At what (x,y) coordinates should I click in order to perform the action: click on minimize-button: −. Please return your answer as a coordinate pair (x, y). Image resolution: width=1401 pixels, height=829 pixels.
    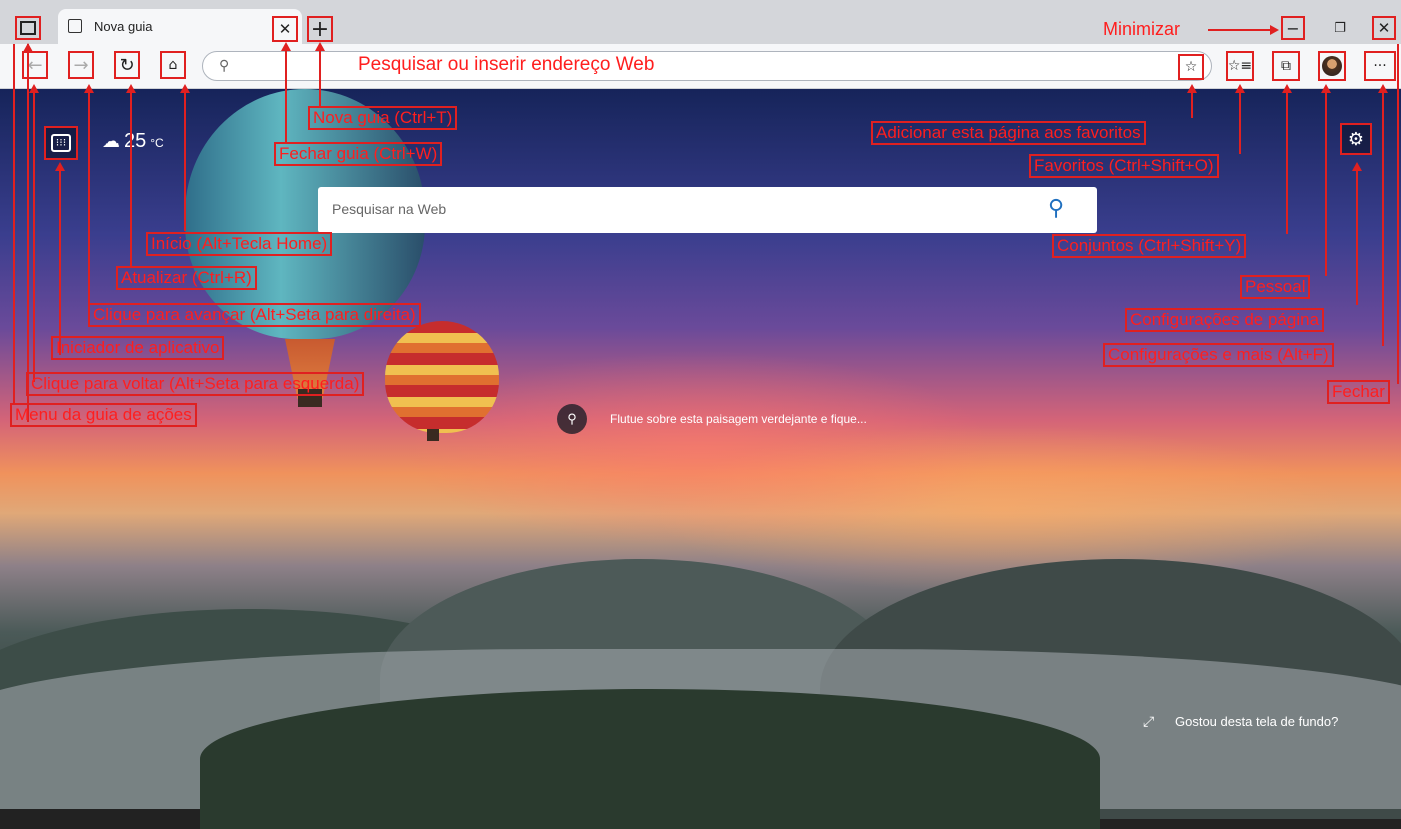
    Looking at the image, I should click on (1293, 28).